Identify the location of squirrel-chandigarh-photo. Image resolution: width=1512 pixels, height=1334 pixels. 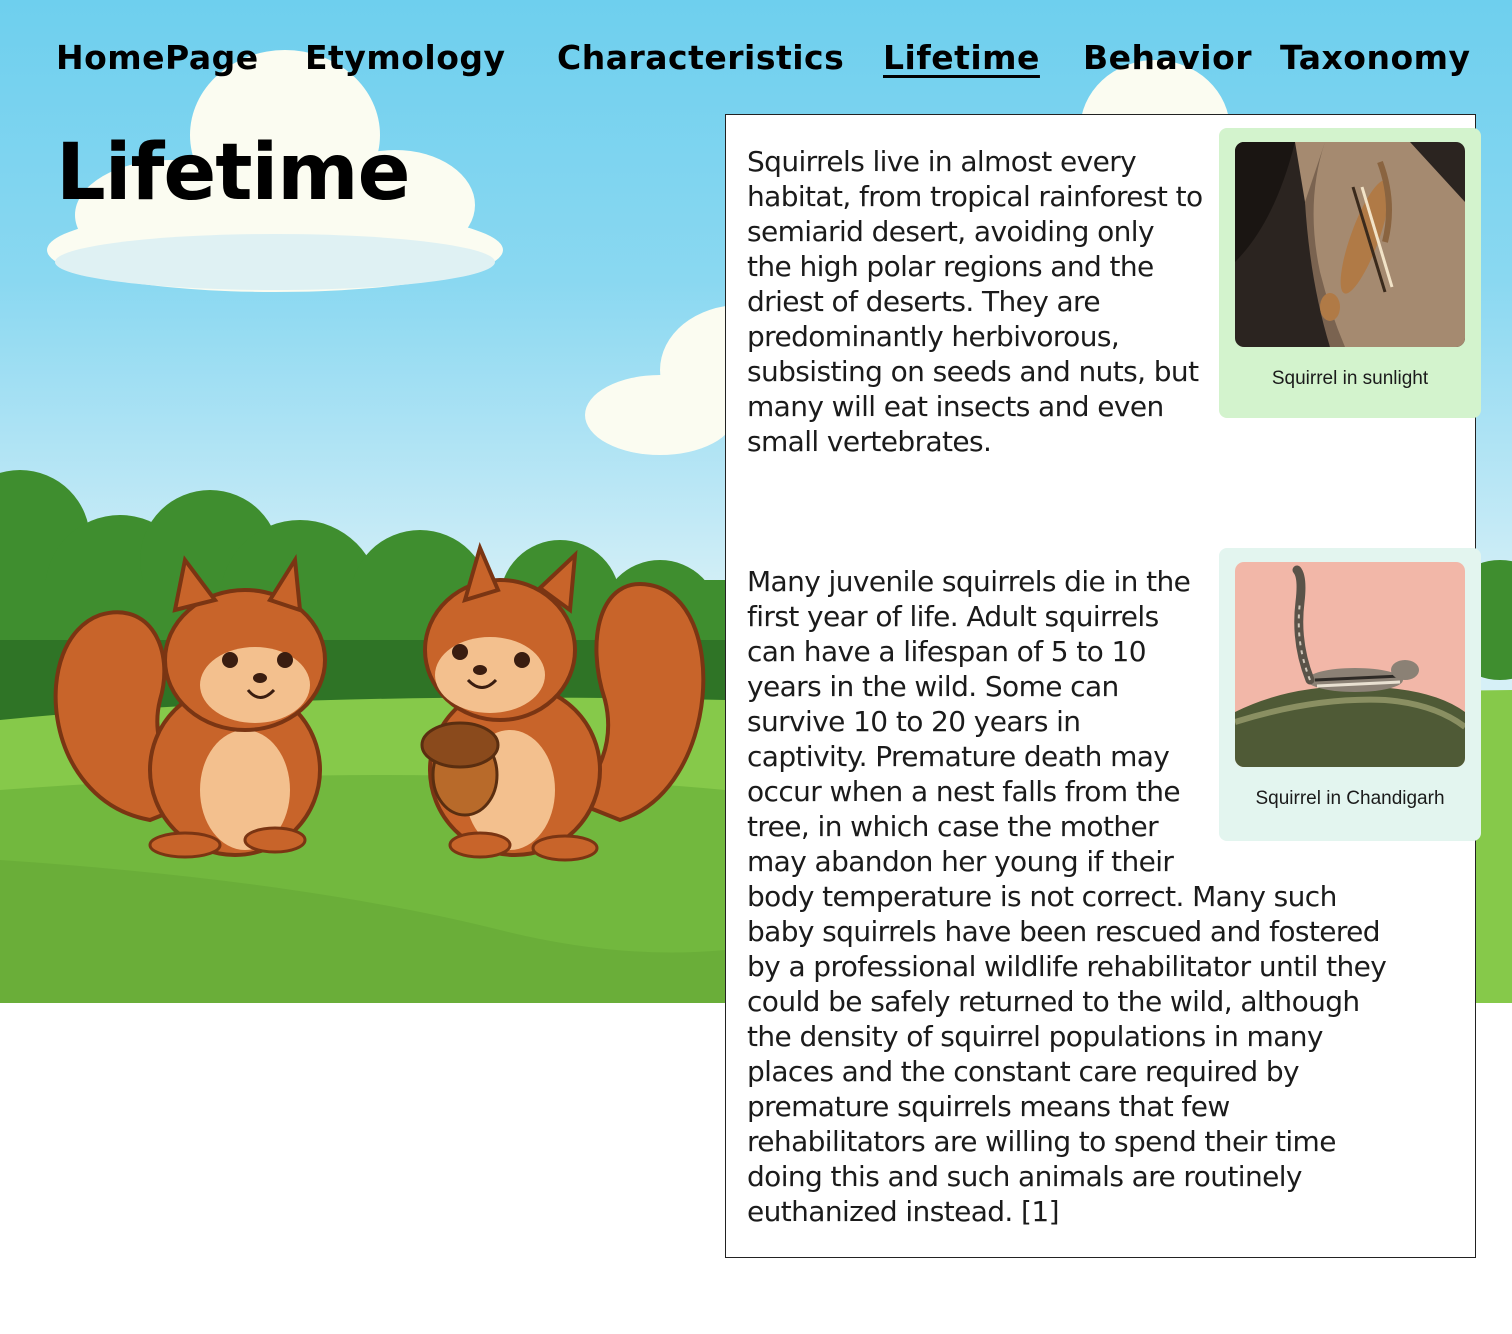
(1350, 664).